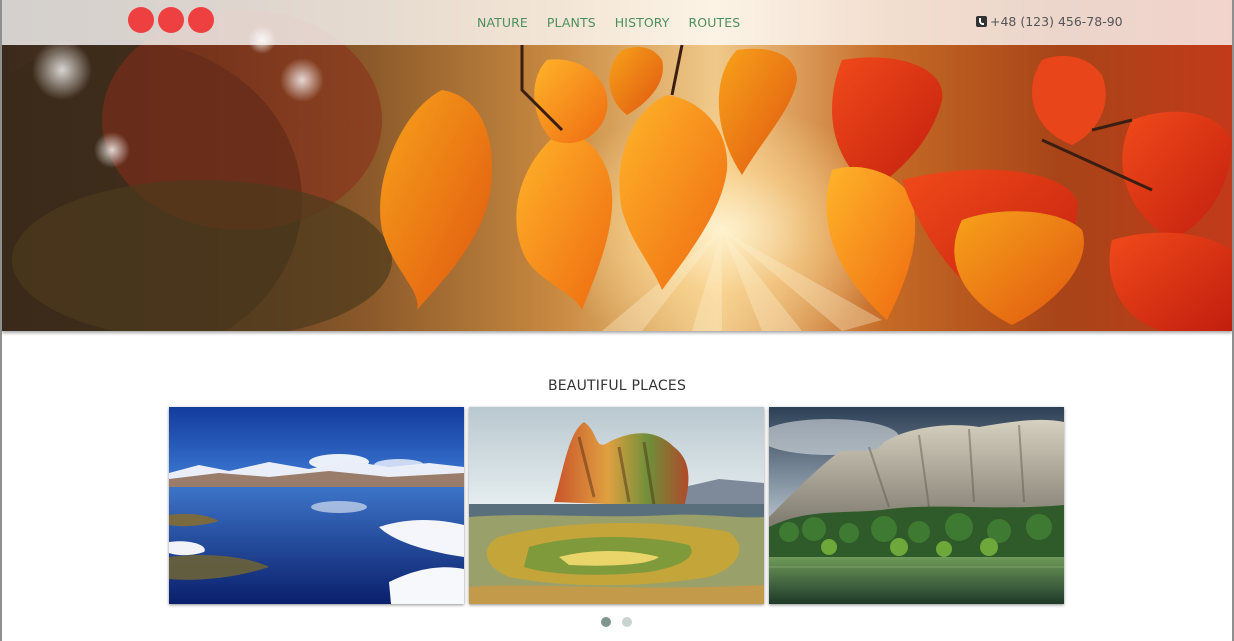  I want to click on section-title: BEAUTIFUL PLACES, so click(617, 386).